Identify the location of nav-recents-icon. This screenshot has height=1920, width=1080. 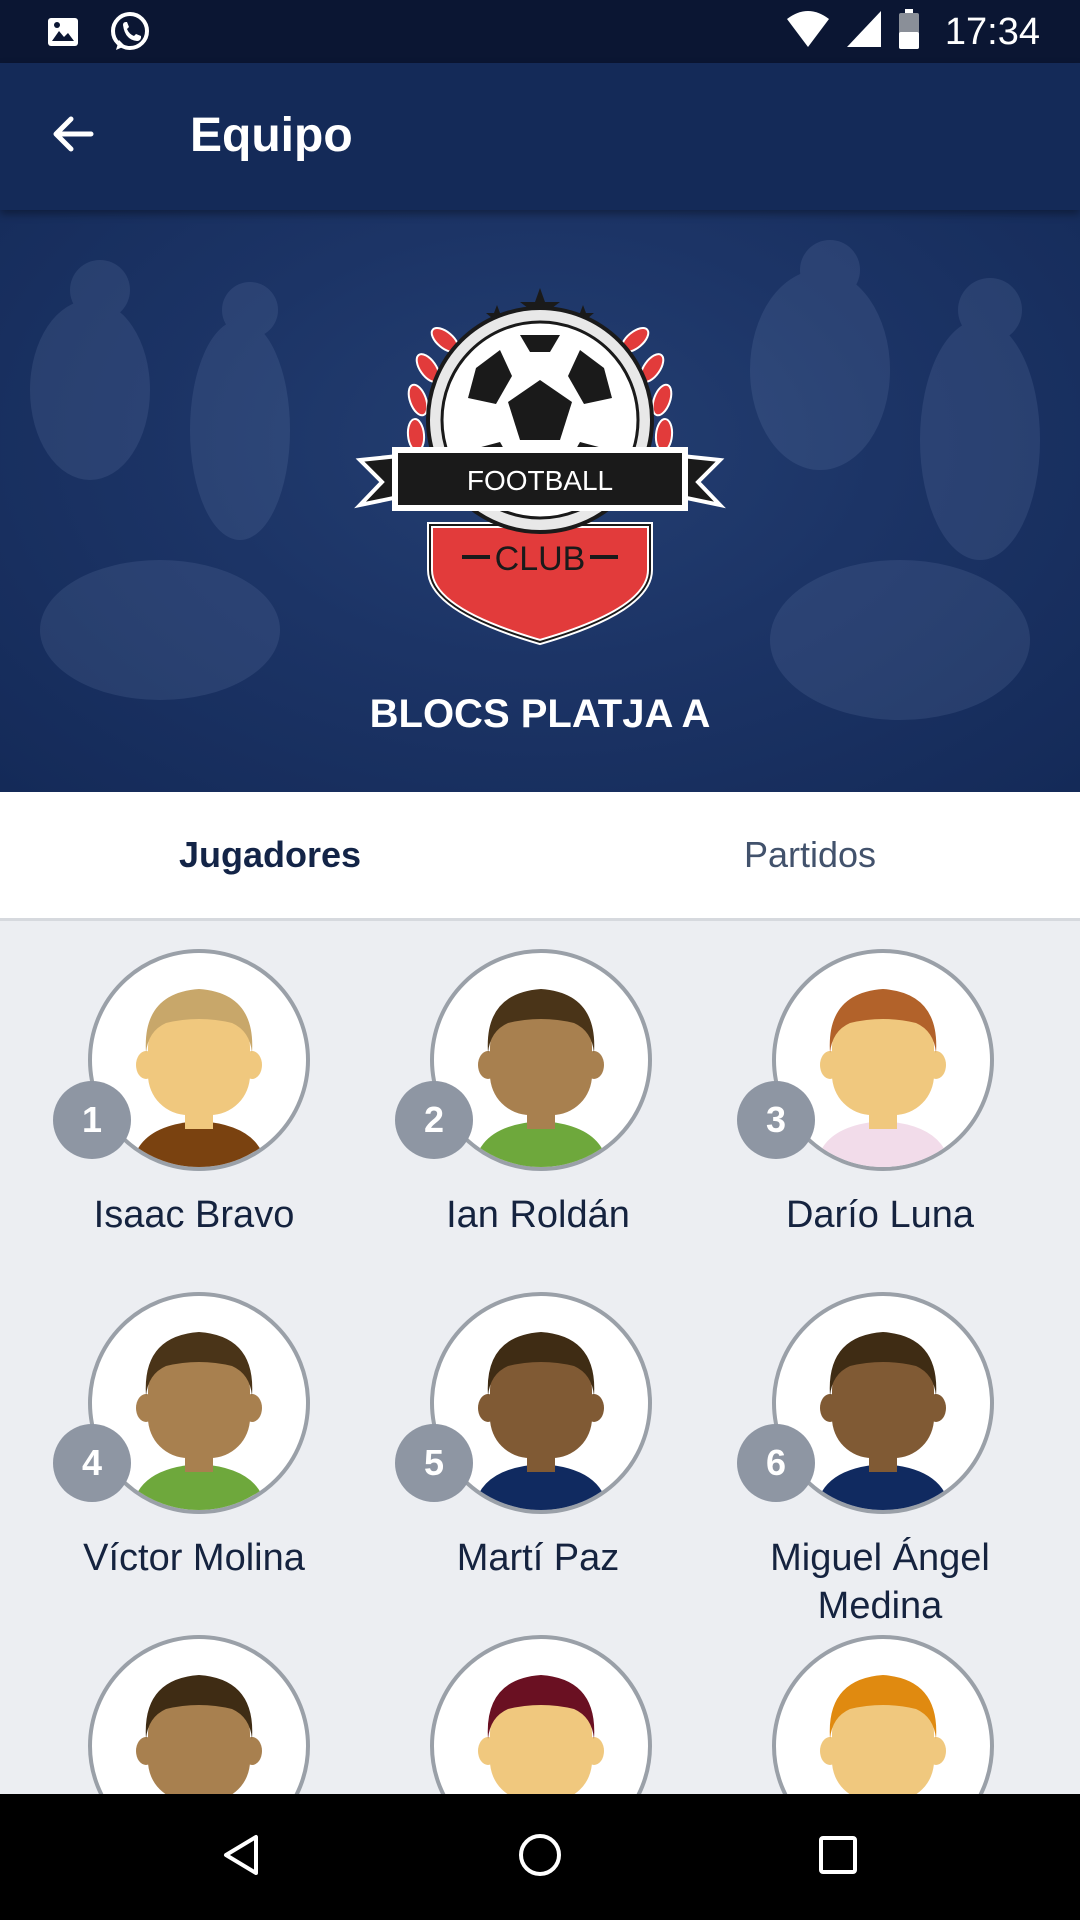
(838, 1857).